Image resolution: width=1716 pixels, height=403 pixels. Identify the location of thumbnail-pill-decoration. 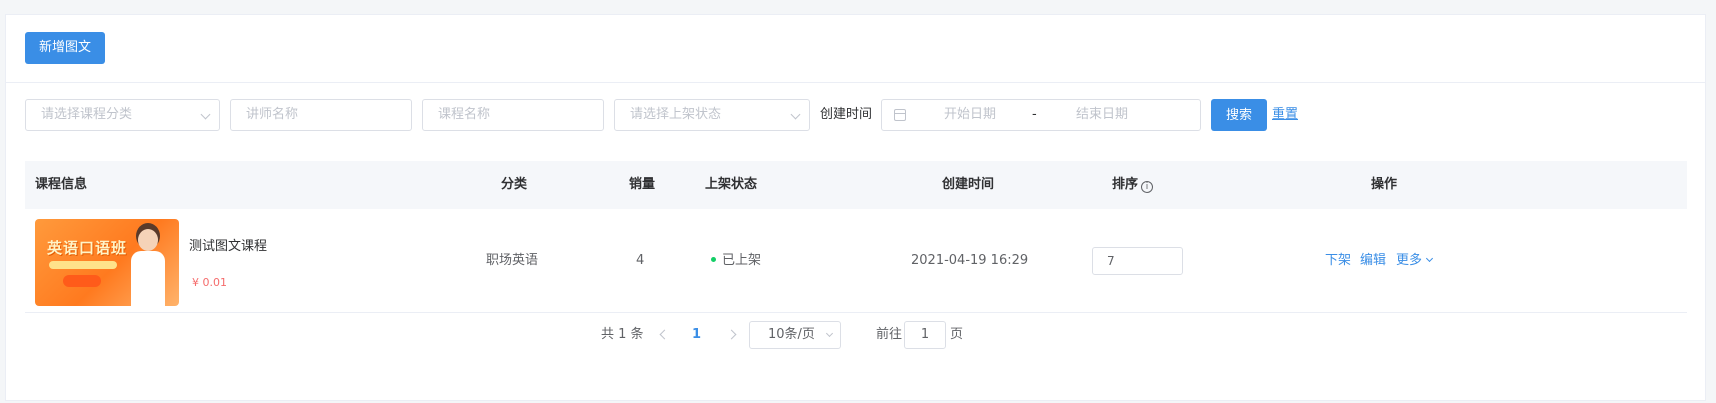
(82, 281).